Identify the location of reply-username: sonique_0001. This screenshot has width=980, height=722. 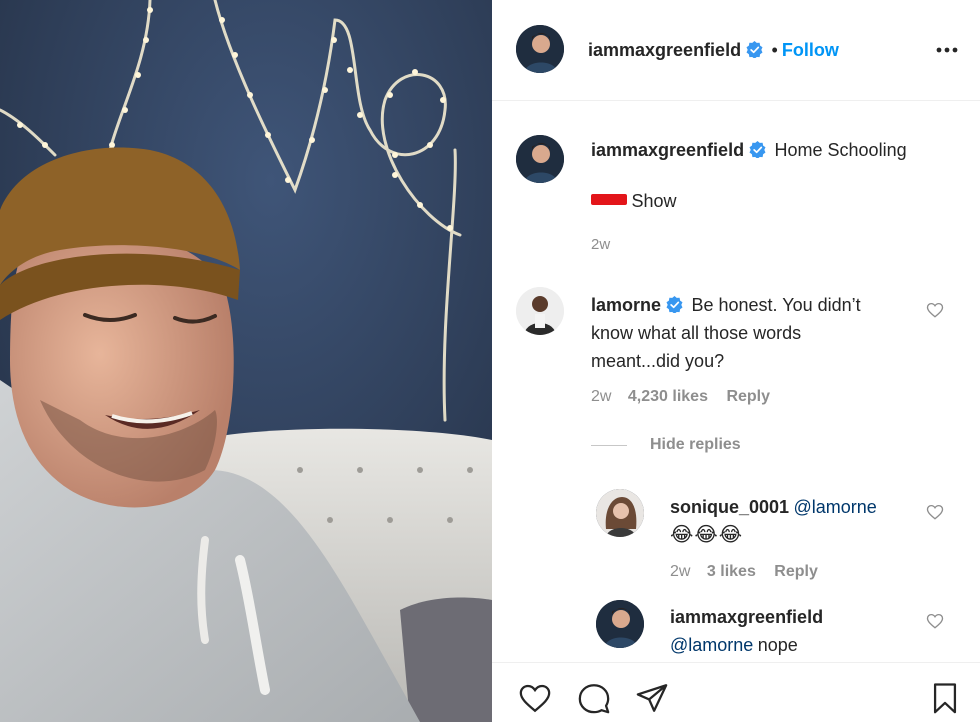
(729, 507).